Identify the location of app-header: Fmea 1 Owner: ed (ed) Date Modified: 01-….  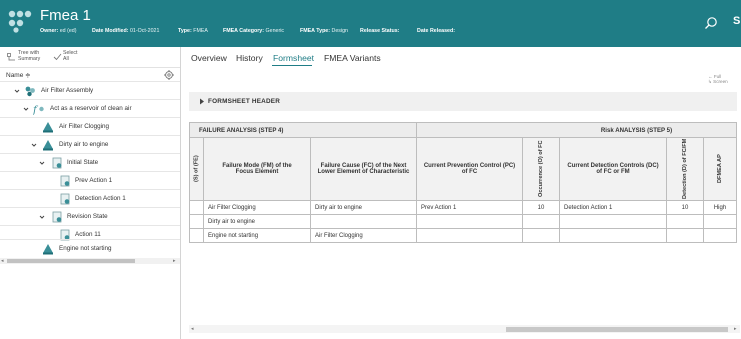
(370, 23).